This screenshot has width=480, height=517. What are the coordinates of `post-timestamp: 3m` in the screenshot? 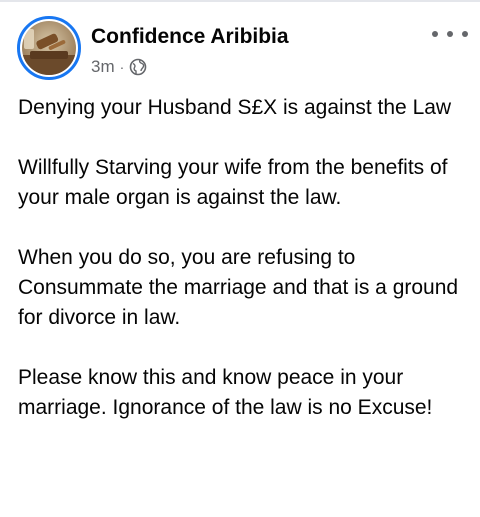 It's located at (103, 67).